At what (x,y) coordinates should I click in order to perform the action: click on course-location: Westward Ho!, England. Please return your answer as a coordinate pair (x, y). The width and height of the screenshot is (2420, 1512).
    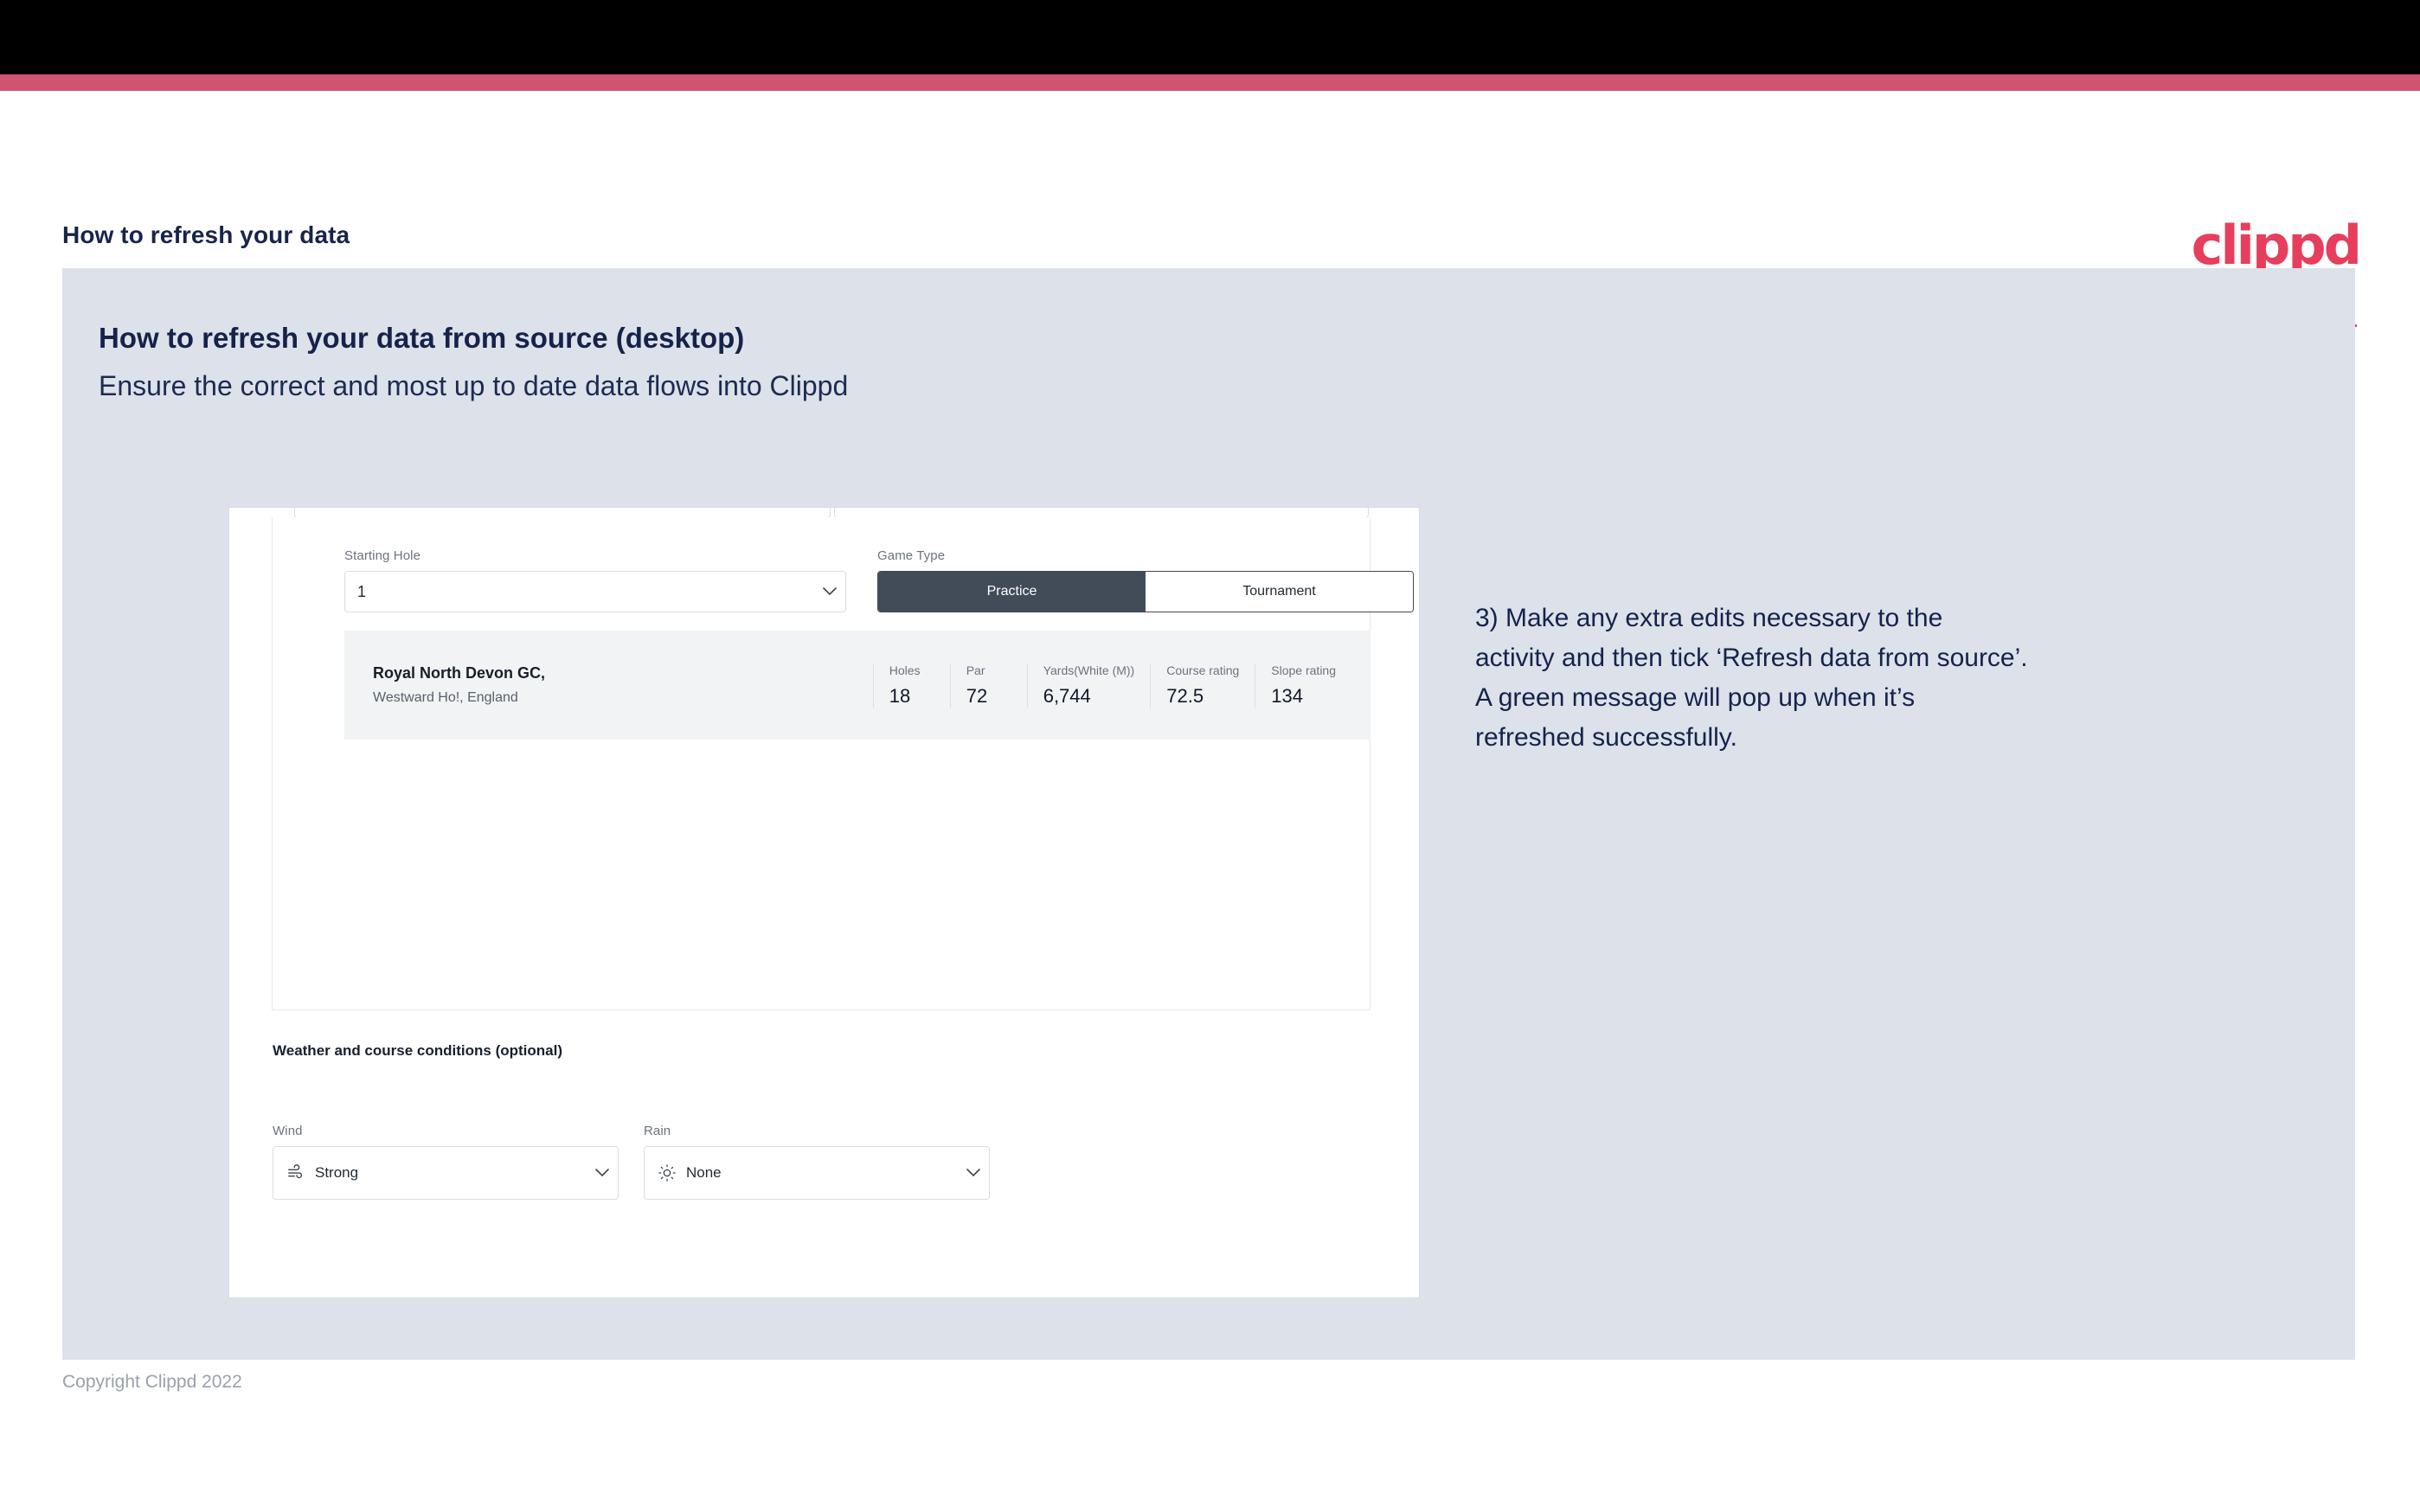
    Looking at the image, I should click on (445, 697).